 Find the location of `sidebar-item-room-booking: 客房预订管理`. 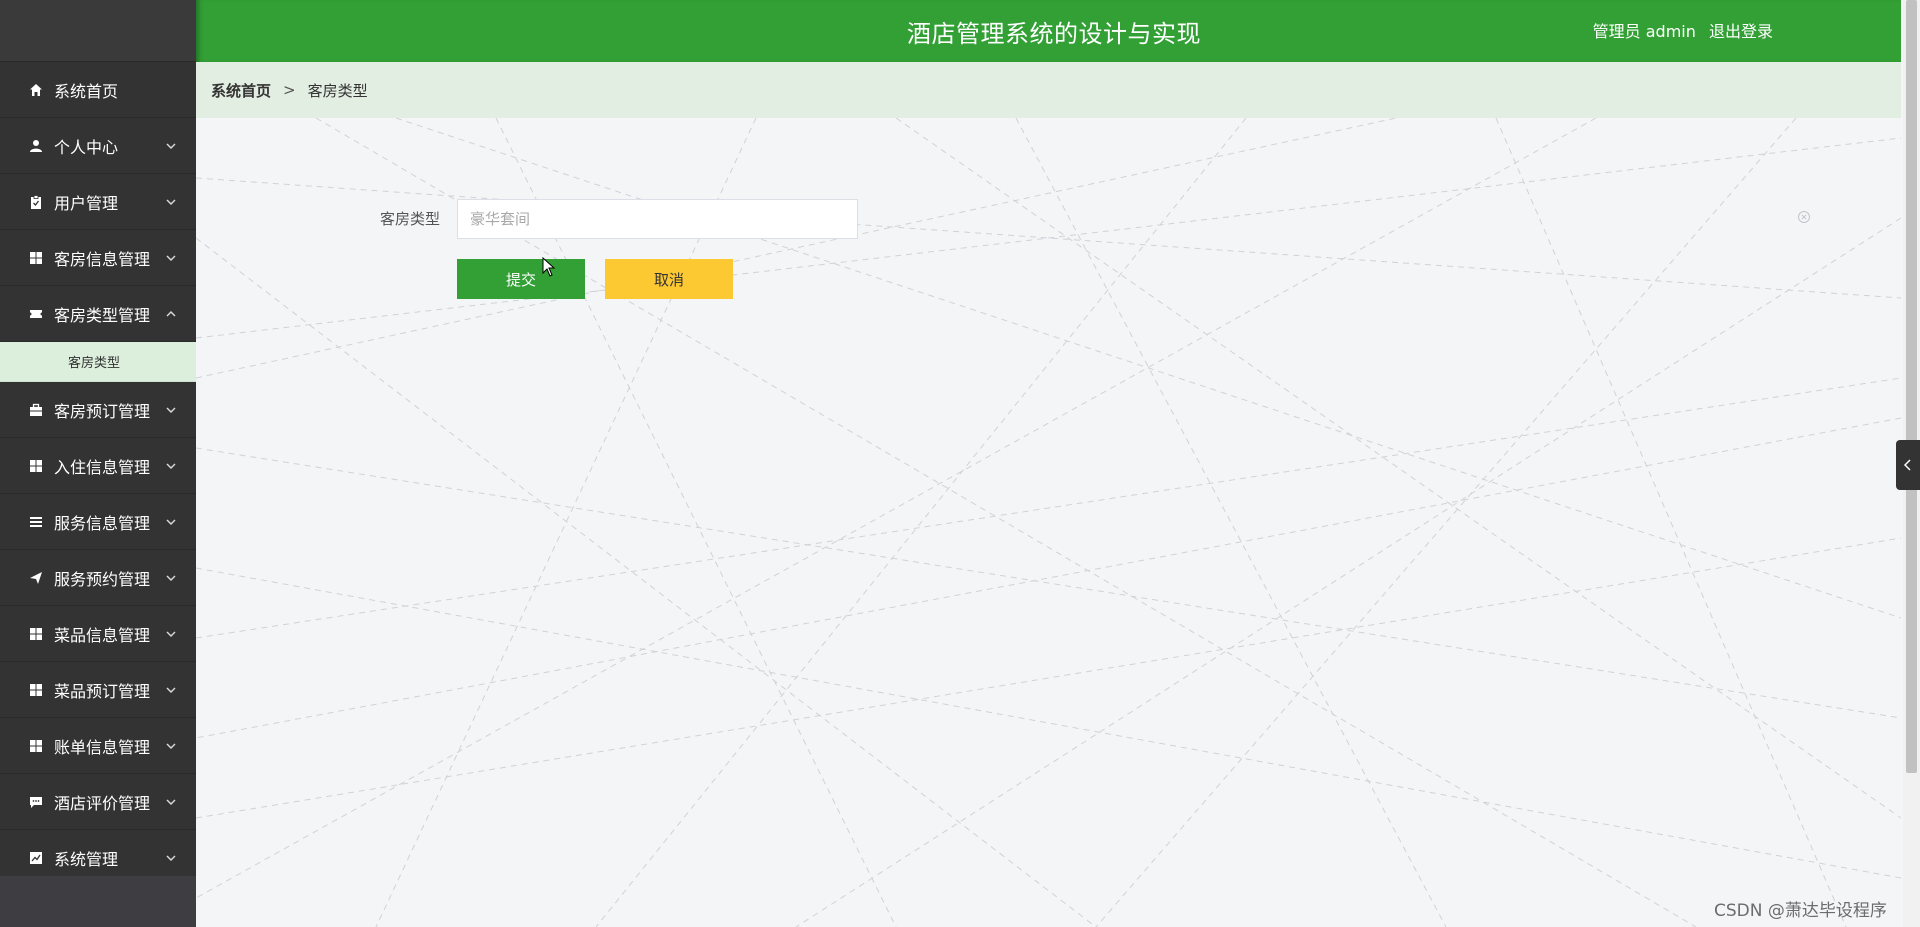

sidebar-item-room-booking: 客房预订管理 is located at coordinates (98, 410).